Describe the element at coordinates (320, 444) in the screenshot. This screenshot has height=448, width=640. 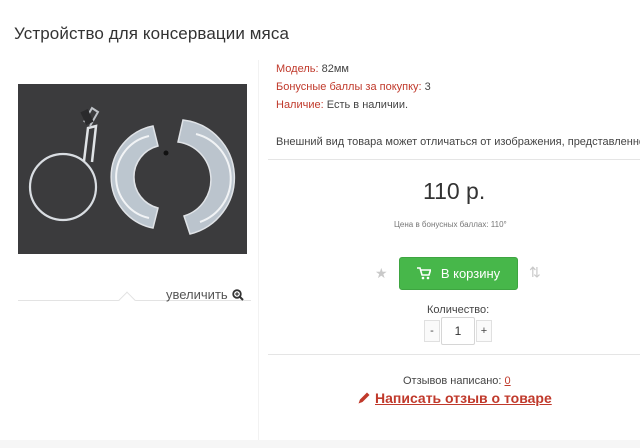
I see `footer-strip` at that location.